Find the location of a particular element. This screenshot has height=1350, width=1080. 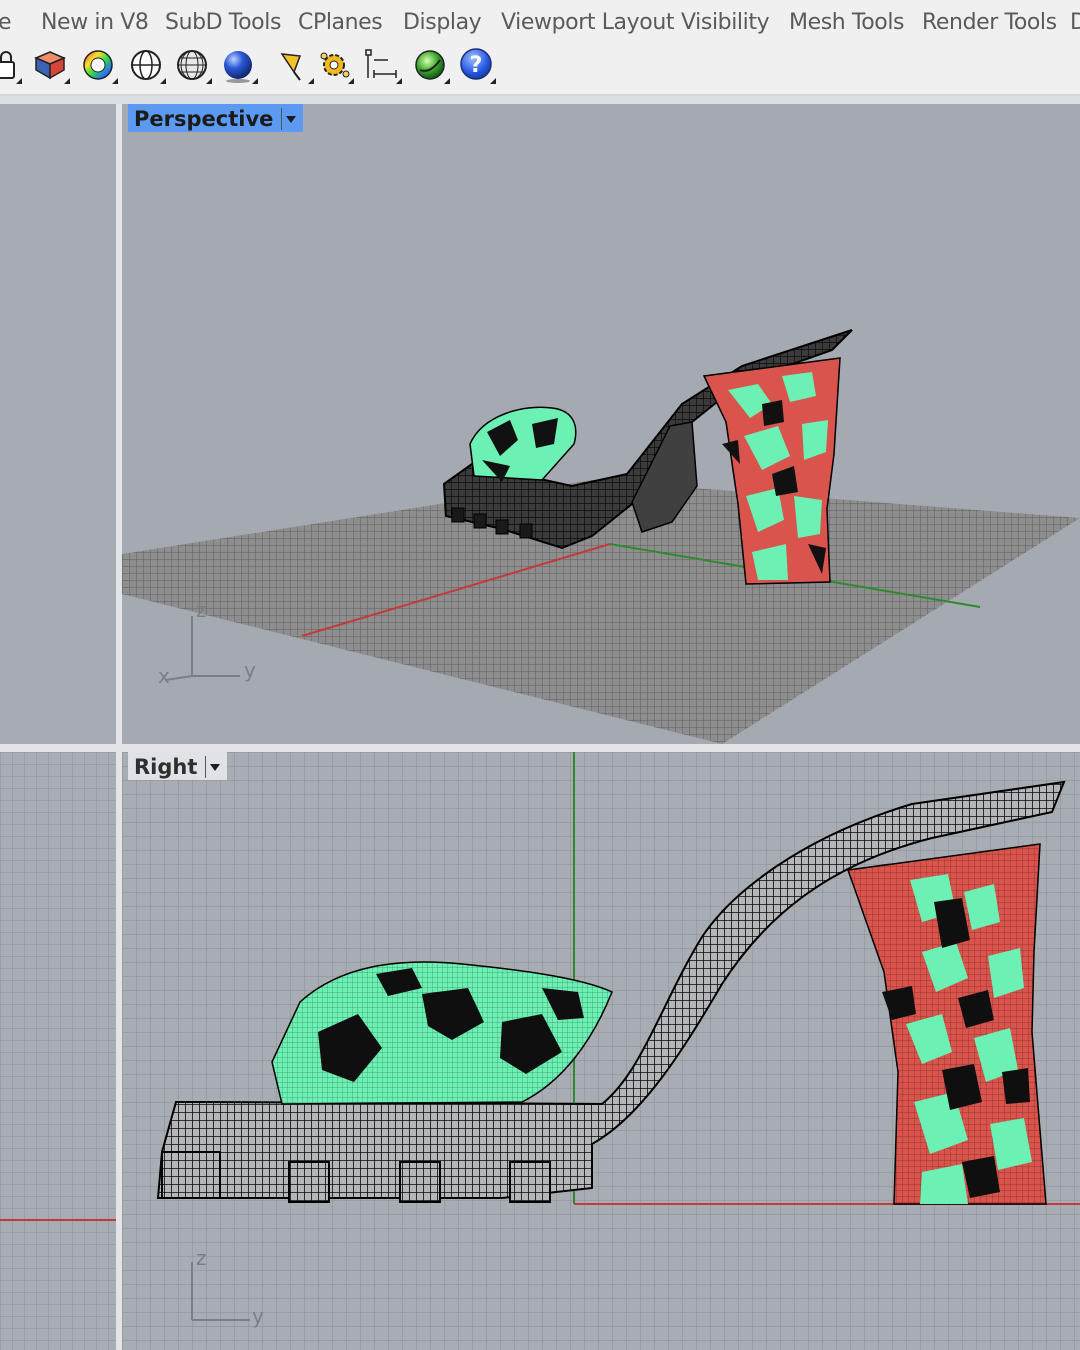

perspective-label-text: Perspective is located at coordinates (204, 119).